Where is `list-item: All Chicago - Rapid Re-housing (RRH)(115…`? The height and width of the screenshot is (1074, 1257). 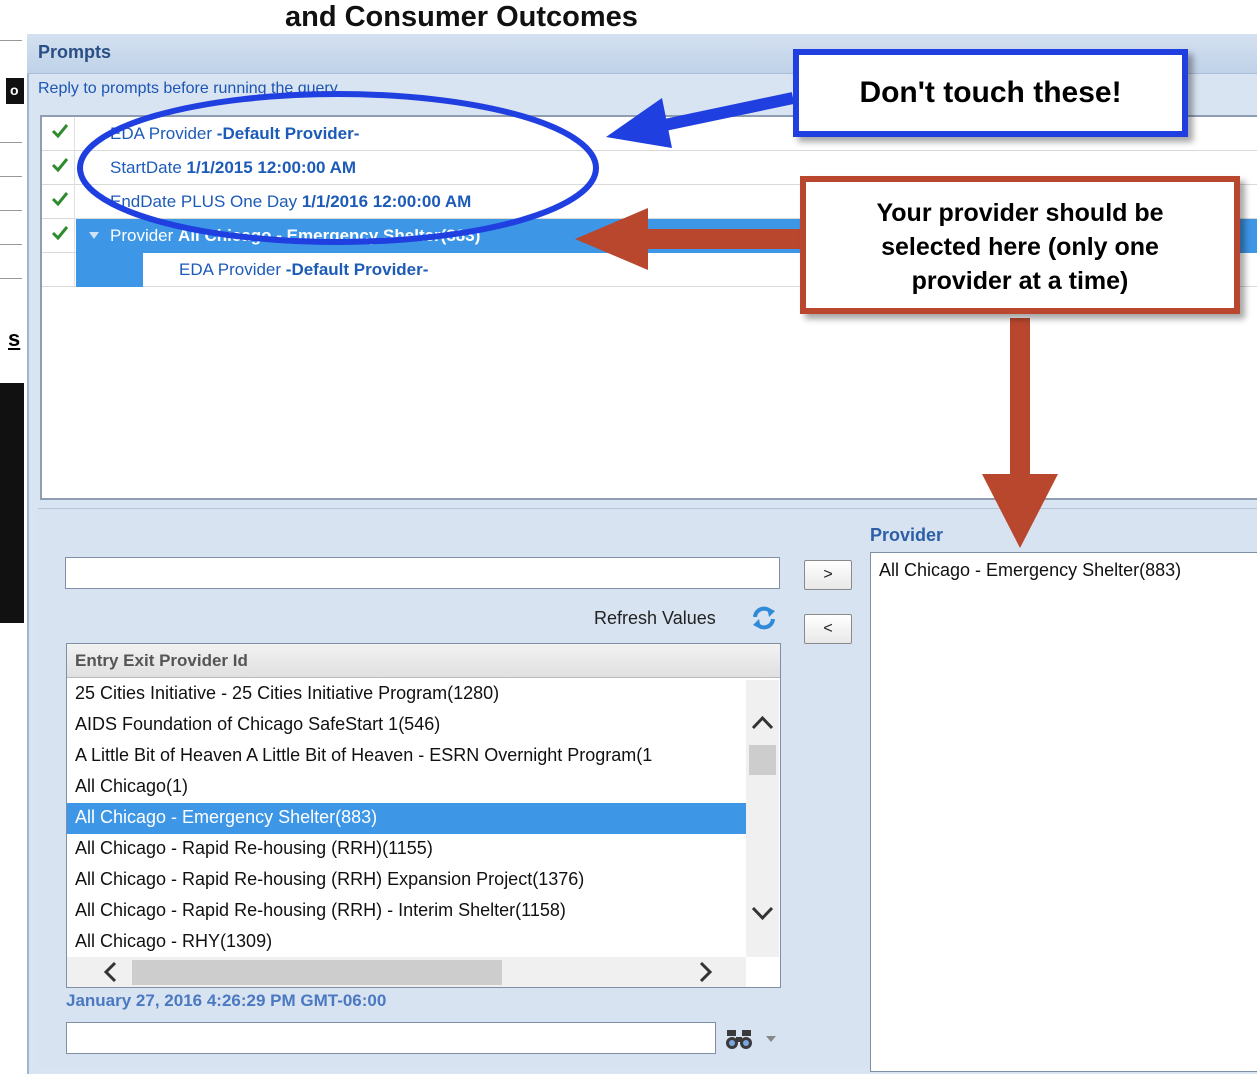 list-item: All Chicago - Rapid Re-housing (RRH)(115… is located at coordinates (406, 849).